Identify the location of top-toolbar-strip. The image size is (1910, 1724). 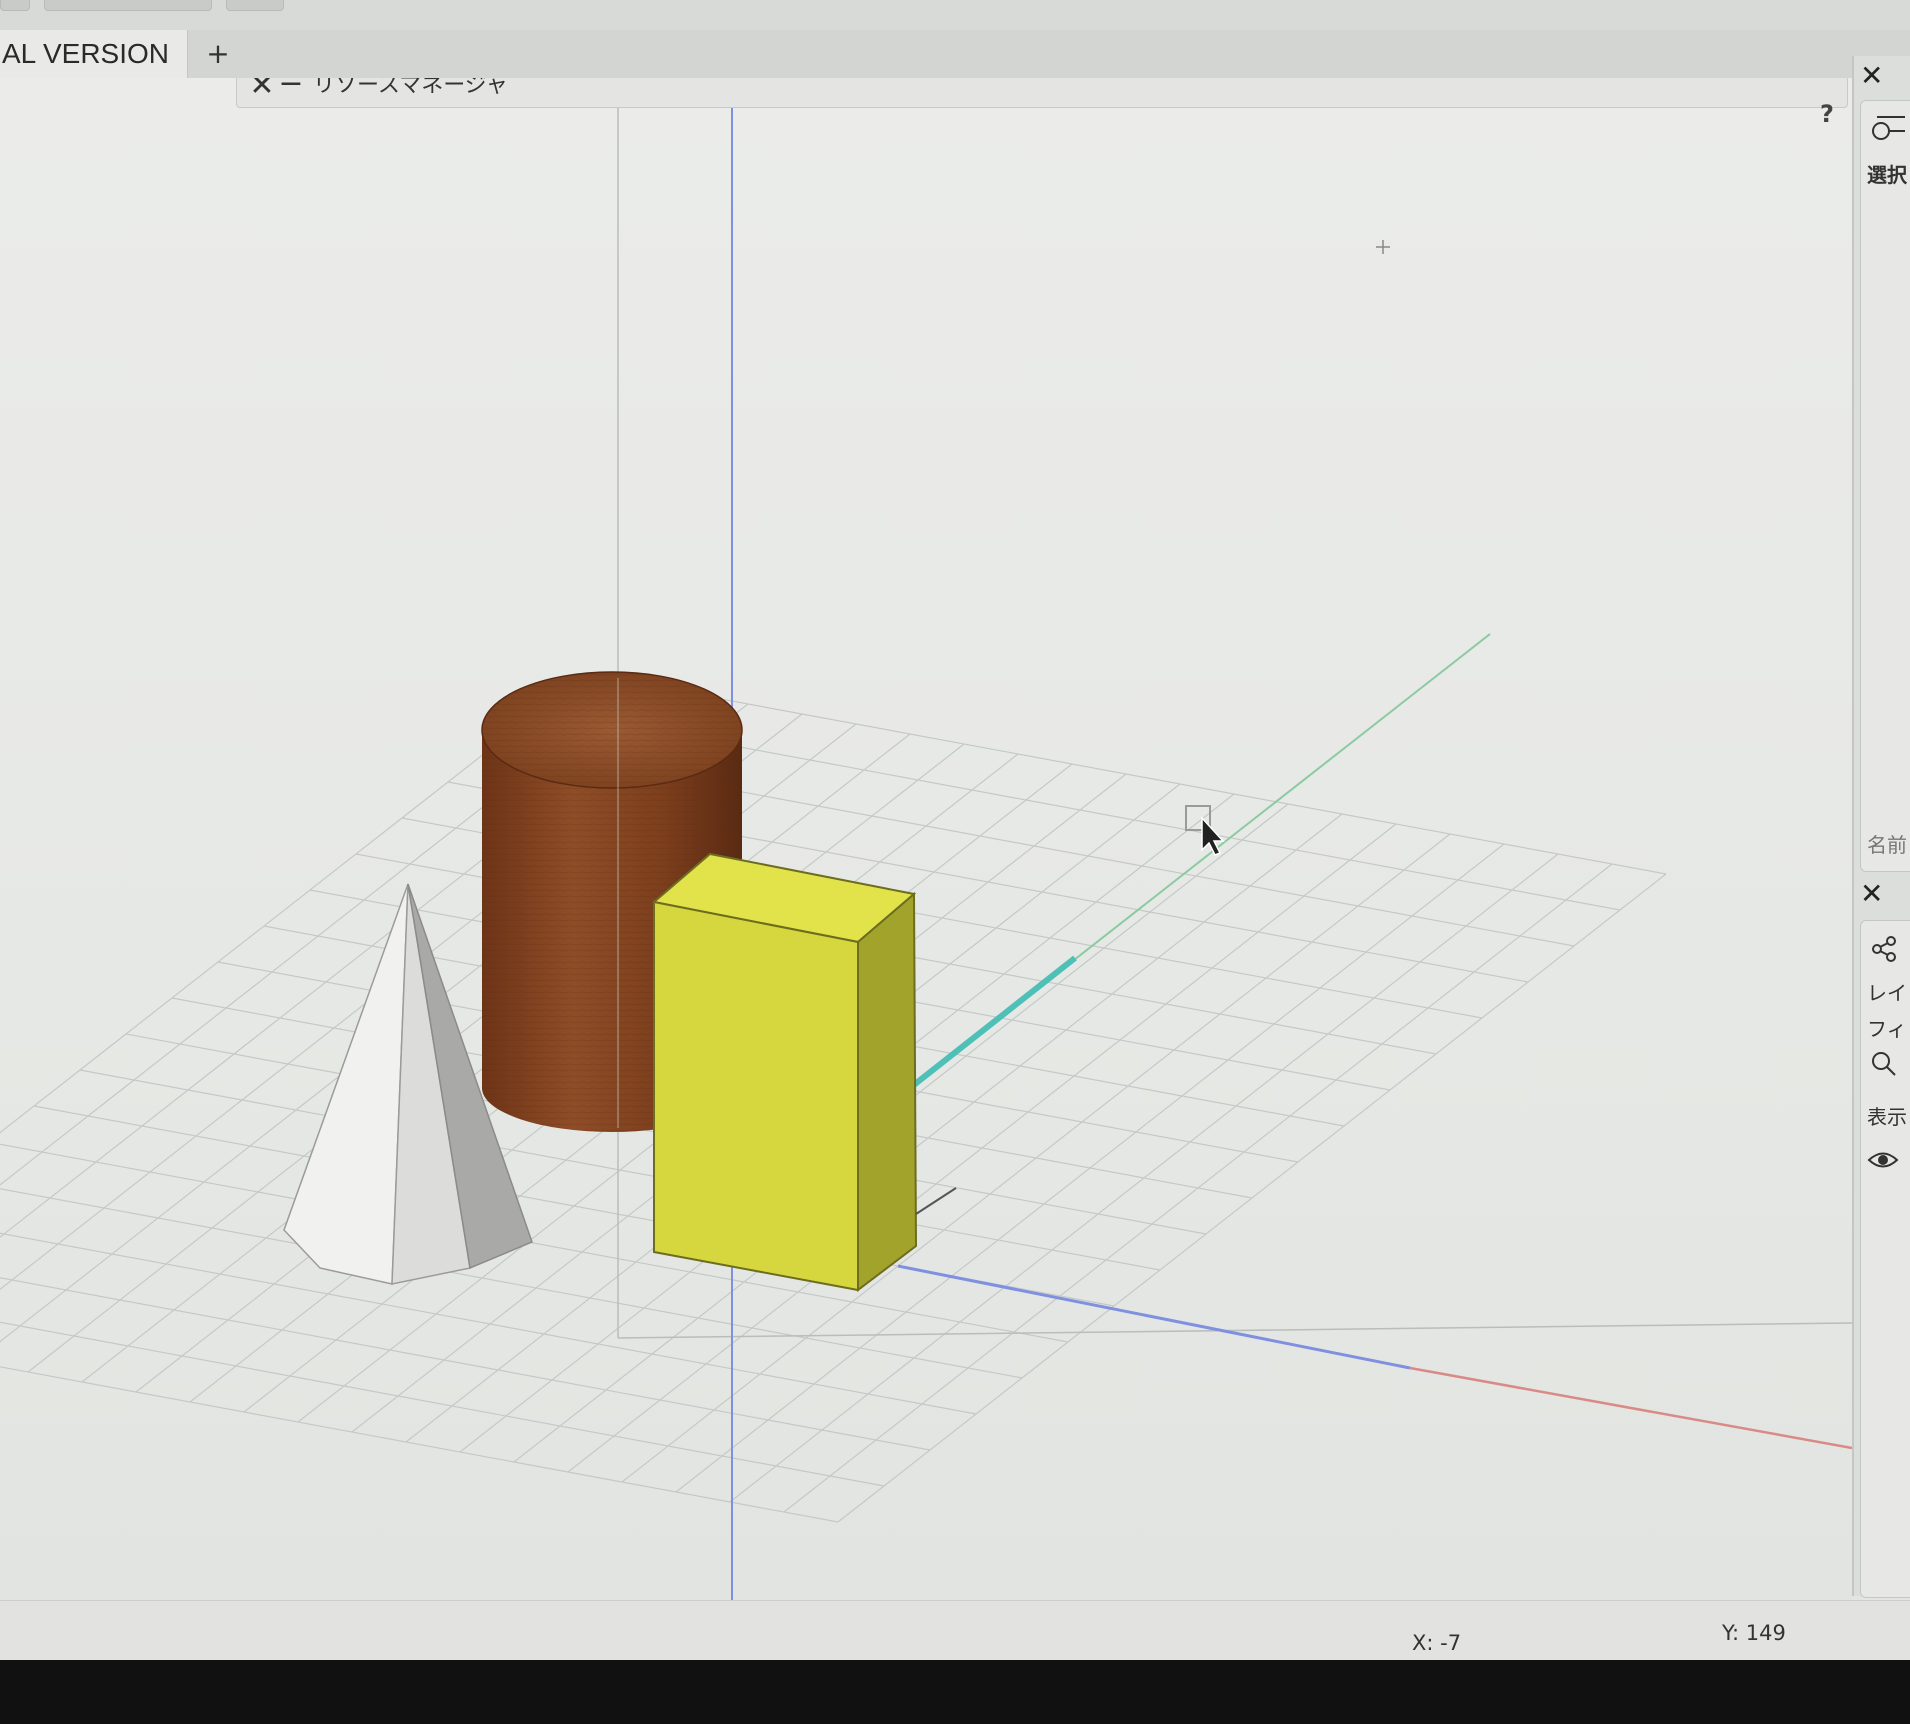
(955, 15).